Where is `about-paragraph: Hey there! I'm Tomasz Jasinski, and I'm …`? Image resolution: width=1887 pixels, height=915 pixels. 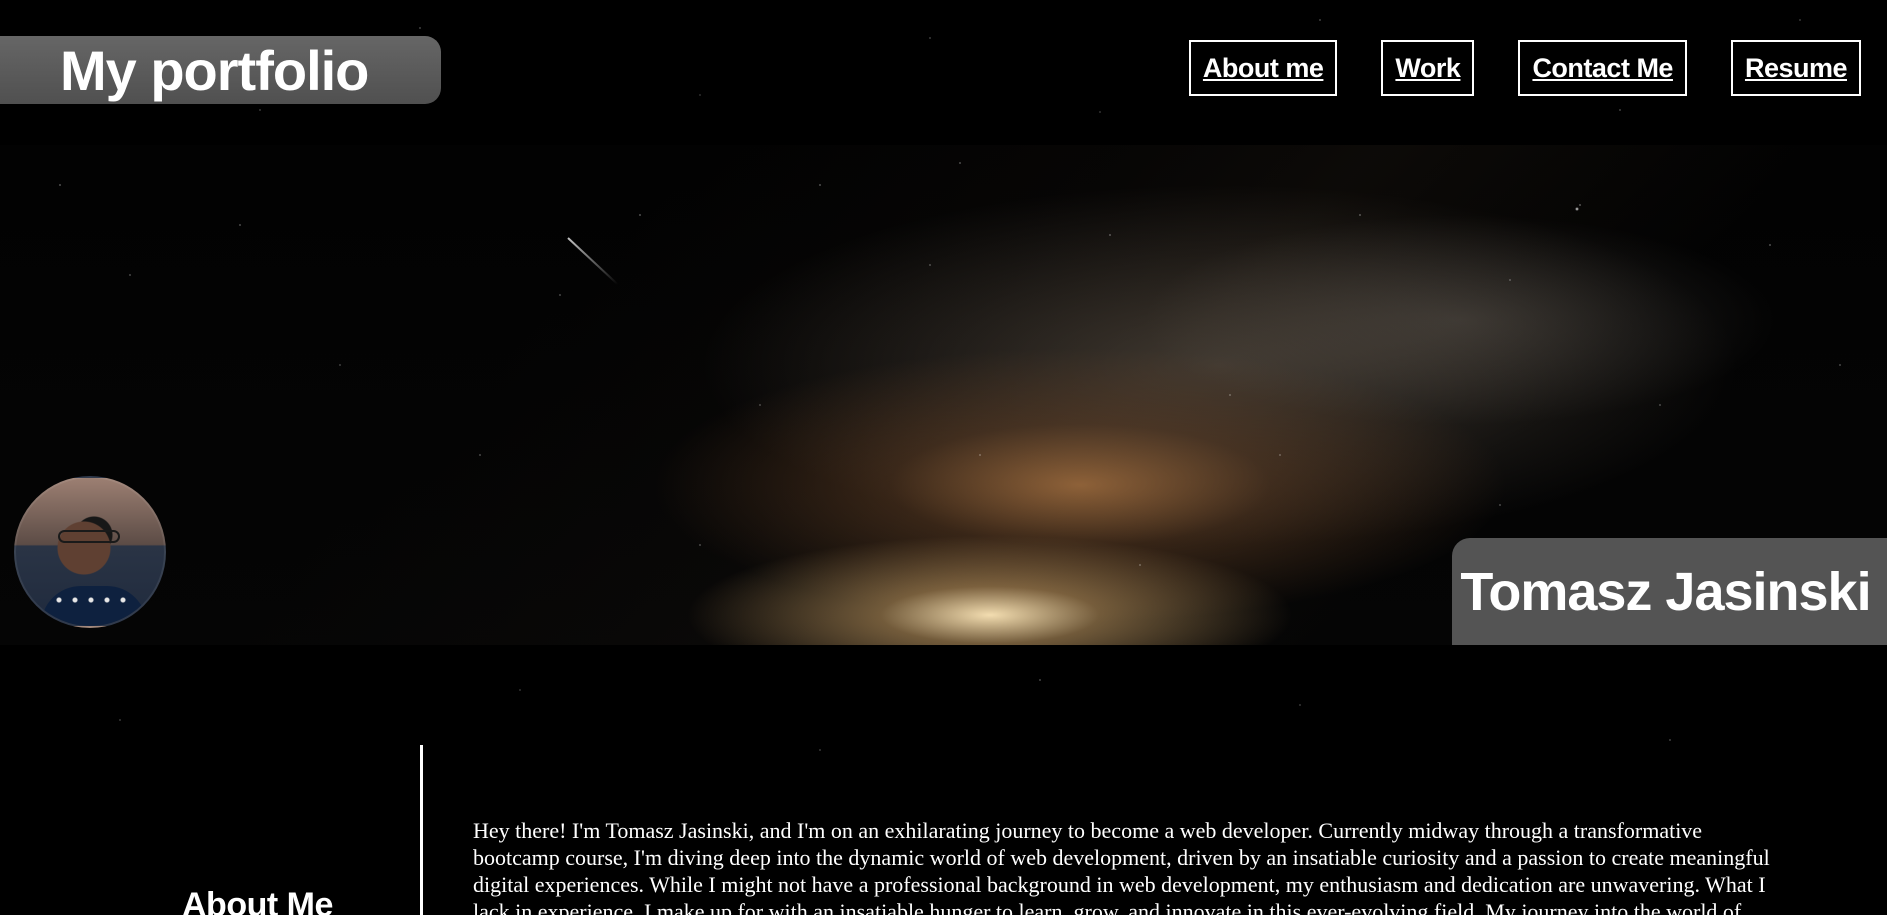
about-paragraph: Hey there! I'm Tomasz Jasinski, and I'm … is located at coordinates (1121, 866).